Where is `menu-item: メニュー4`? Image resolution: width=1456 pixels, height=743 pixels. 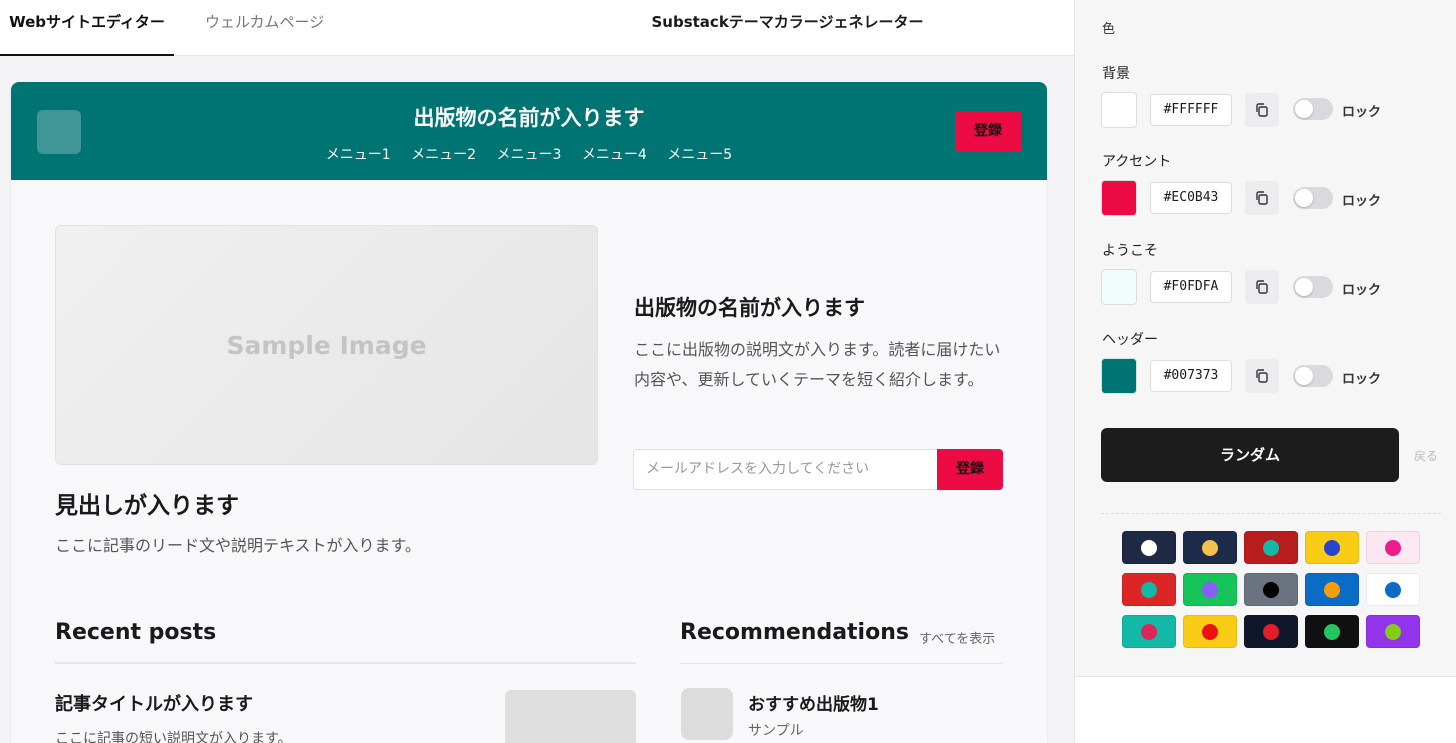 menu-item: メニュー4 is located at coordinates (614, 155).